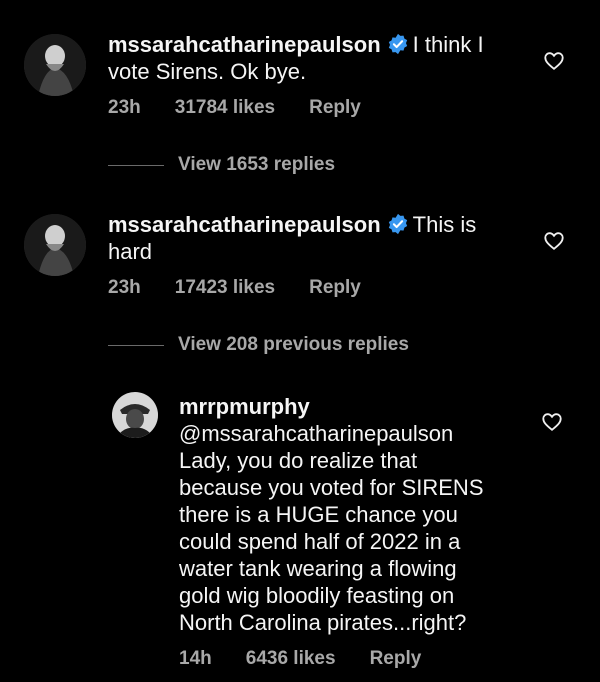 The height and width of the screenshot is (682, 600). What do you see at coordinates (195, 658) in the screenshot?
I see `reply-time: 14h` at bounding box center [195, 658].